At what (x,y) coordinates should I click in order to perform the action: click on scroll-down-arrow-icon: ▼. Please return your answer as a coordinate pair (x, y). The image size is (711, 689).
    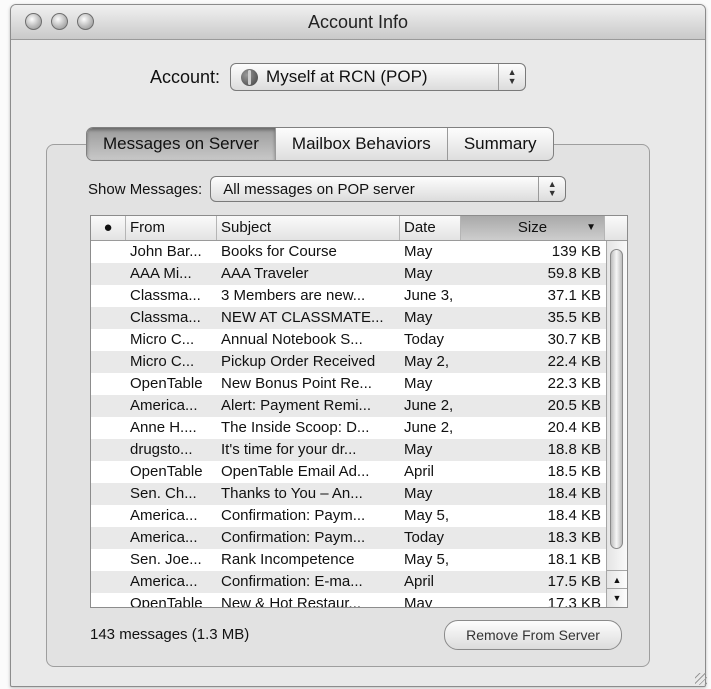
    Looking at the image, I should click on (617, 597).